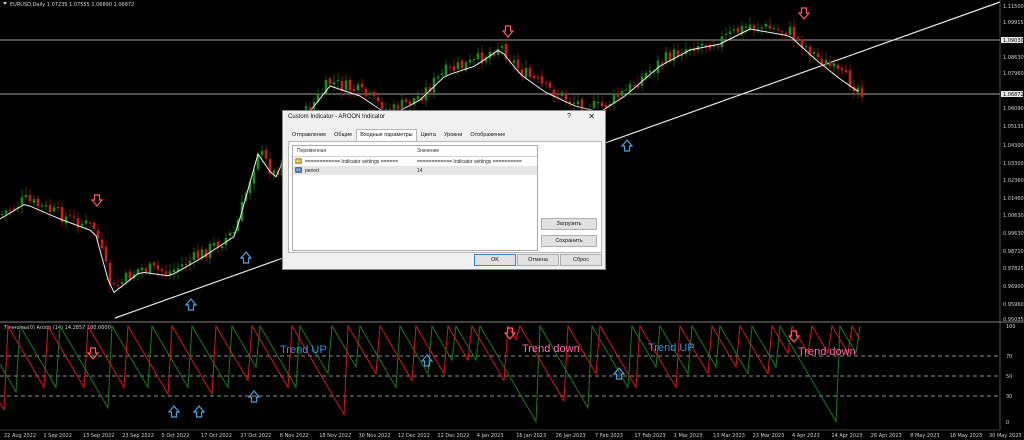 Image resolution: width=1024 pixels, height=440 pixels. Describe the element at coordinates (414, 436) in the screenshot. I see `date-axis-label: 12 Dec 2022` at that location.